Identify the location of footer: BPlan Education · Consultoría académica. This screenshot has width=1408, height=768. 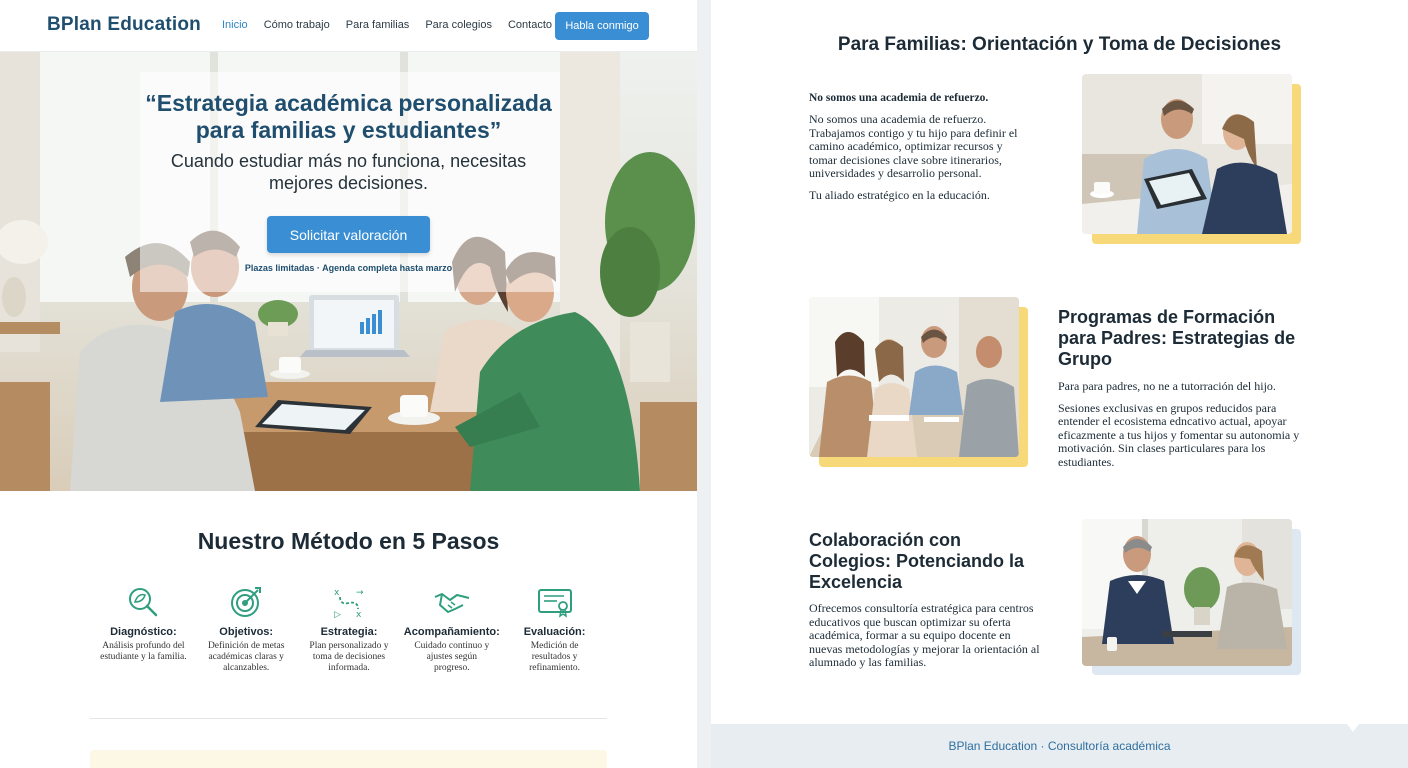
(1059, 746).